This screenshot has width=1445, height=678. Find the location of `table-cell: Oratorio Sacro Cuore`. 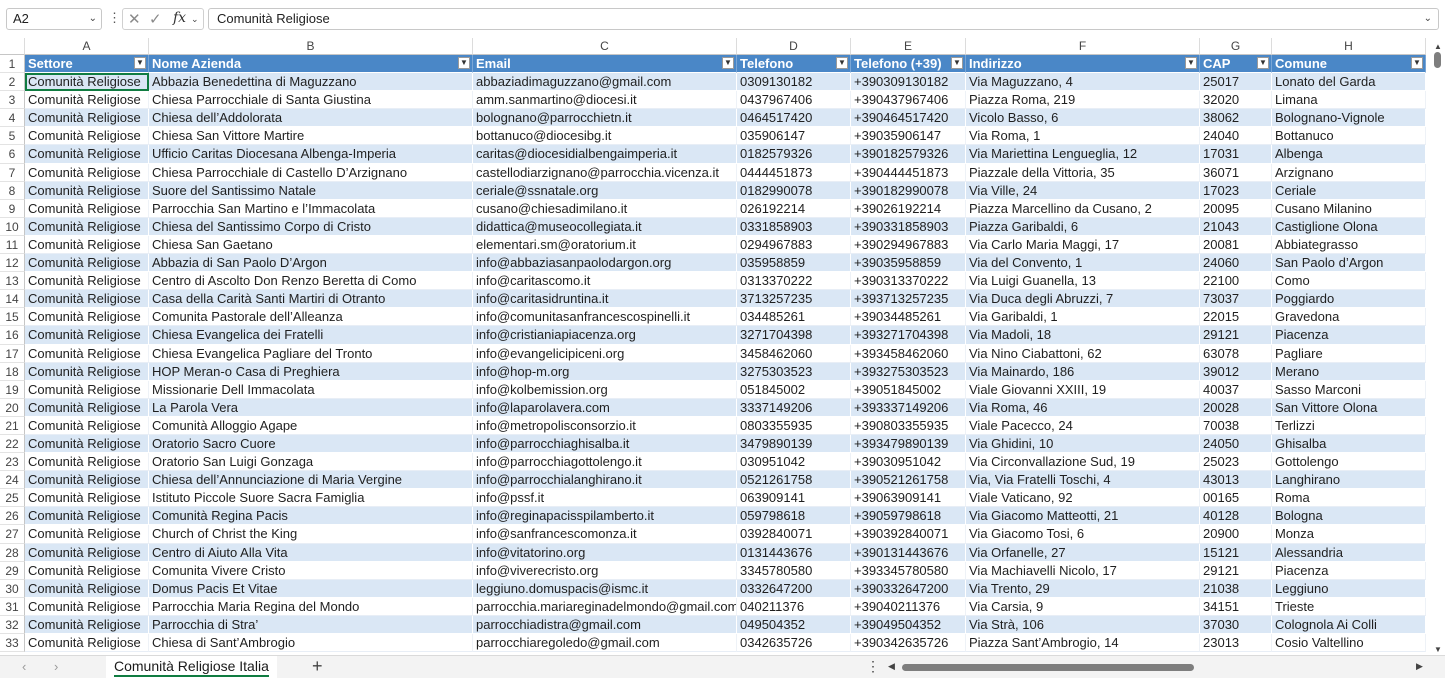

table-cell: Oratorio Sacro Cuore is located at coordinates (311, 444).